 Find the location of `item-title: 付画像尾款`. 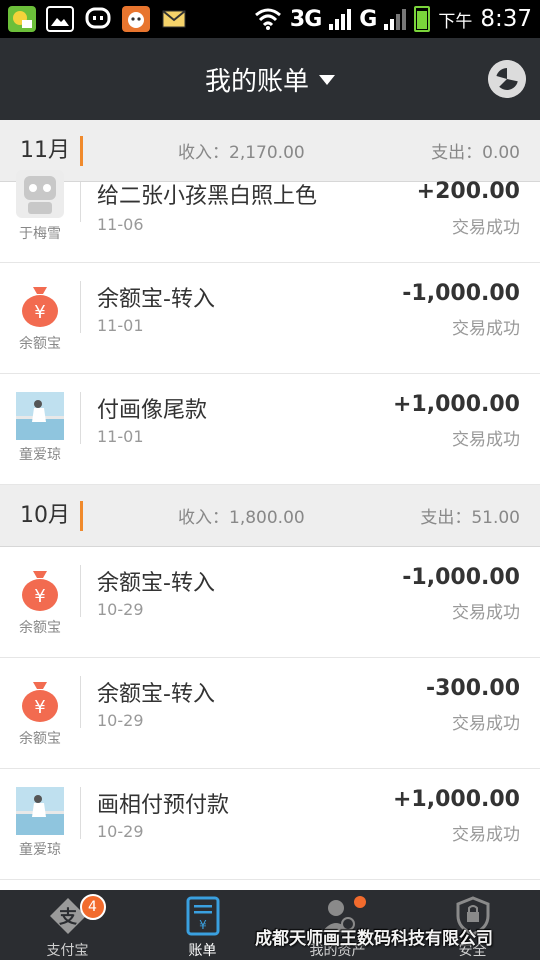

item-title: 付画像尾款 is located at coordinates (152, 410).